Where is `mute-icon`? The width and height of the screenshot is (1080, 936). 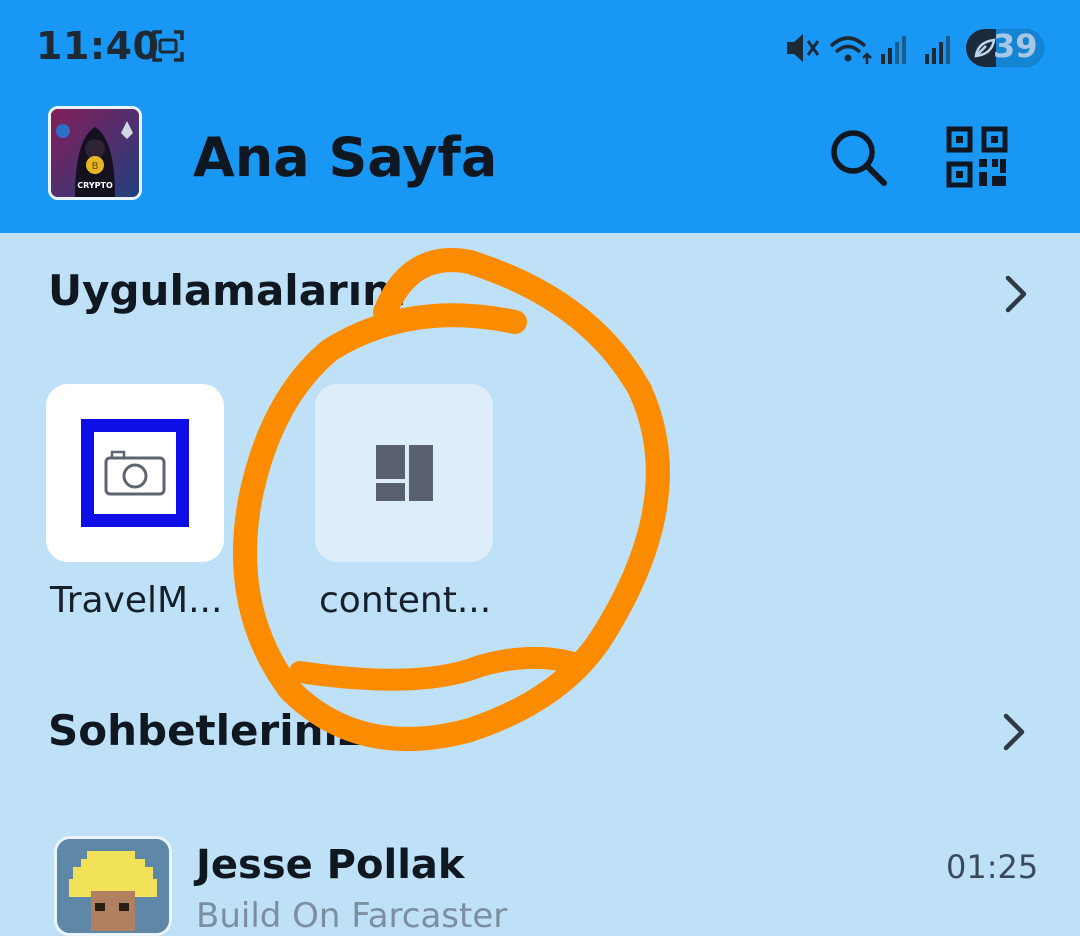
mute-icon is located at coordinates (803, 48).